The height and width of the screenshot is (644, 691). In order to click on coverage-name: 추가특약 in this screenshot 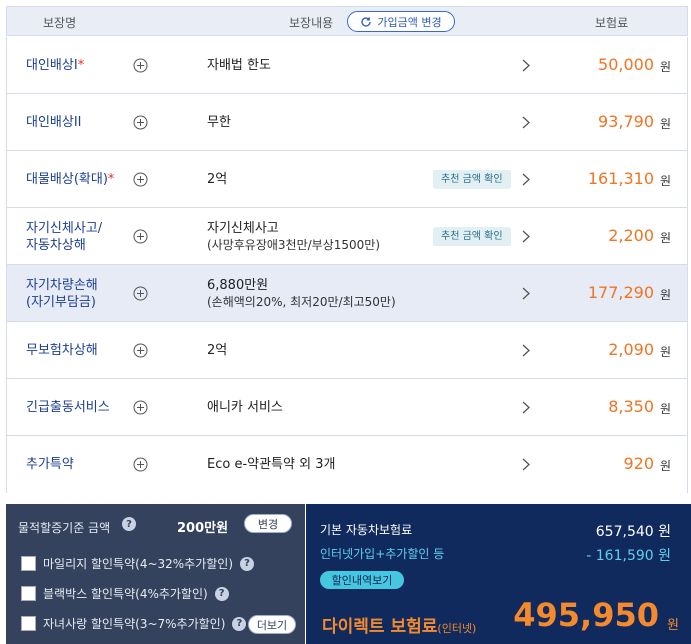, I will do `click(50, 464)`.